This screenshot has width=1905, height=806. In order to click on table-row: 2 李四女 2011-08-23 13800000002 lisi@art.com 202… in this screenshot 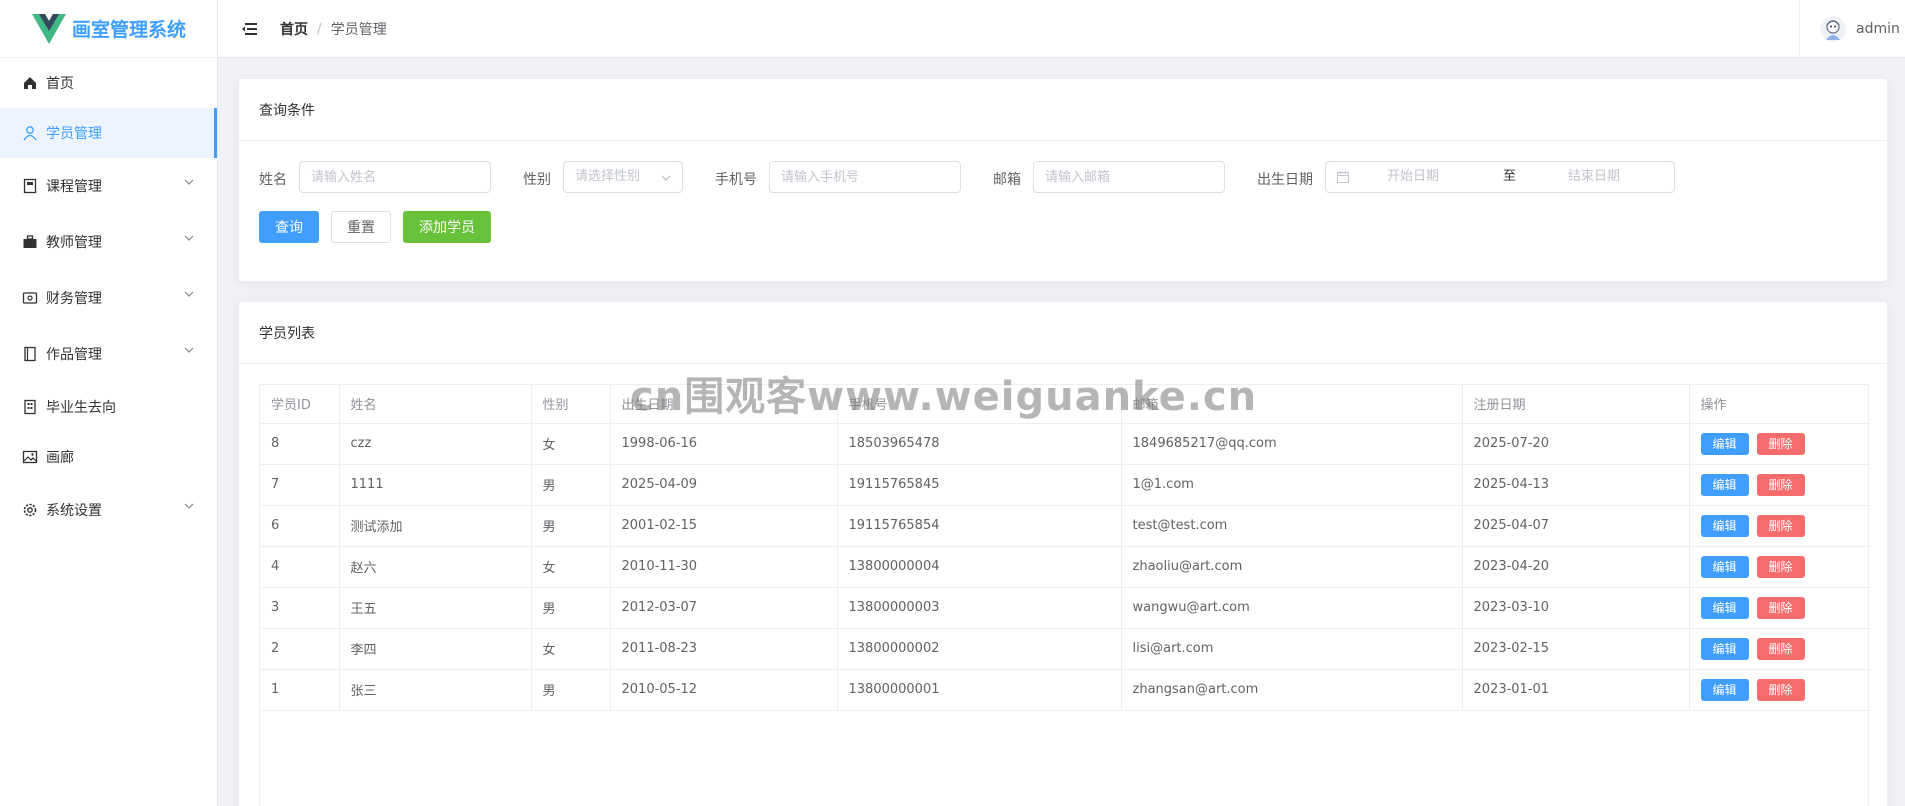, I will do `click(1065, 649)`.